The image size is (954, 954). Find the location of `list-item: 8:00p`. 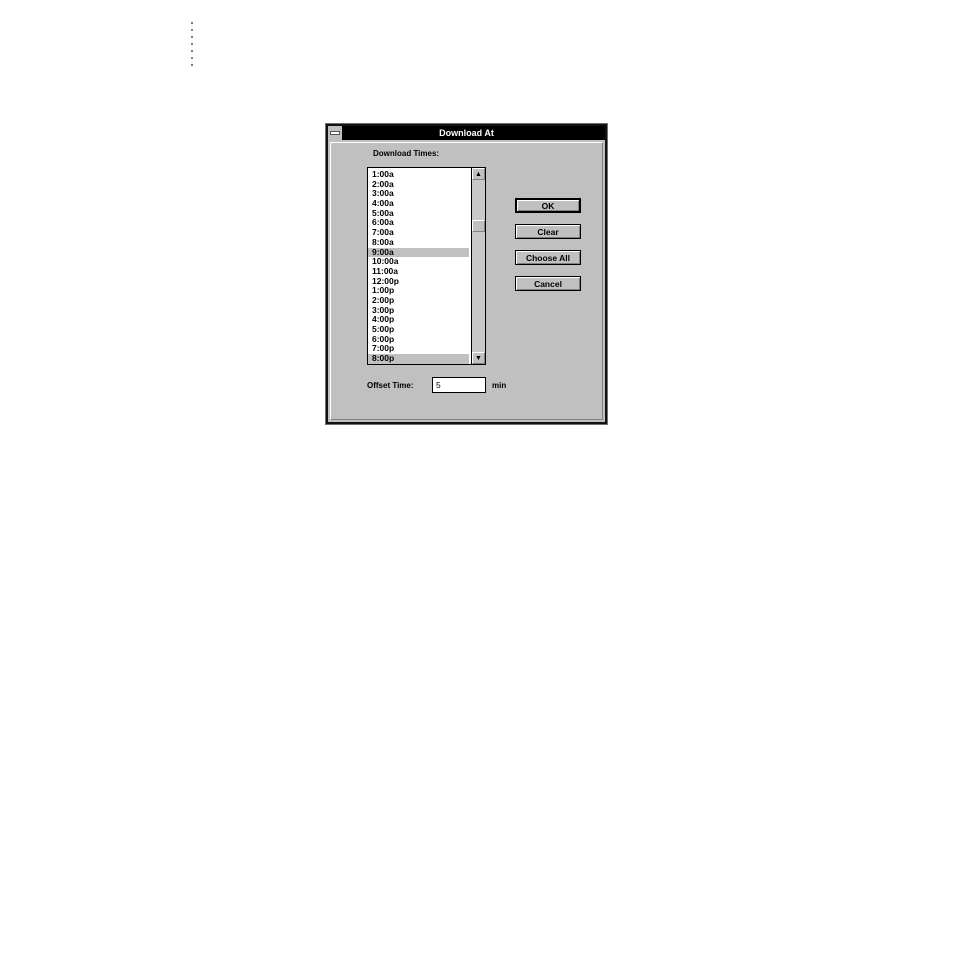

list-item: 8:00p is located at coordinates (418, 358).